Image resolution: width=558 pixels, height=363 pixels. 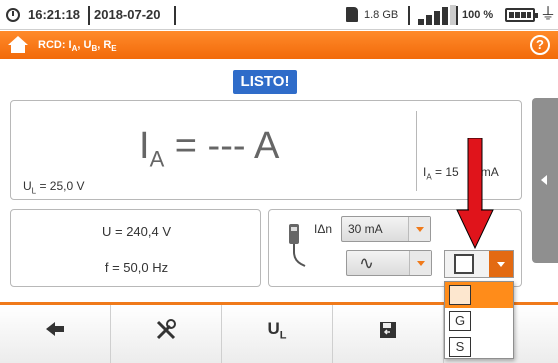 What do you see at coordinates (135, 248) in the screenshot?
I see `measurements-panel: U = 240,4 V f = 50,0 Hz` at bounding box center [135, 248].